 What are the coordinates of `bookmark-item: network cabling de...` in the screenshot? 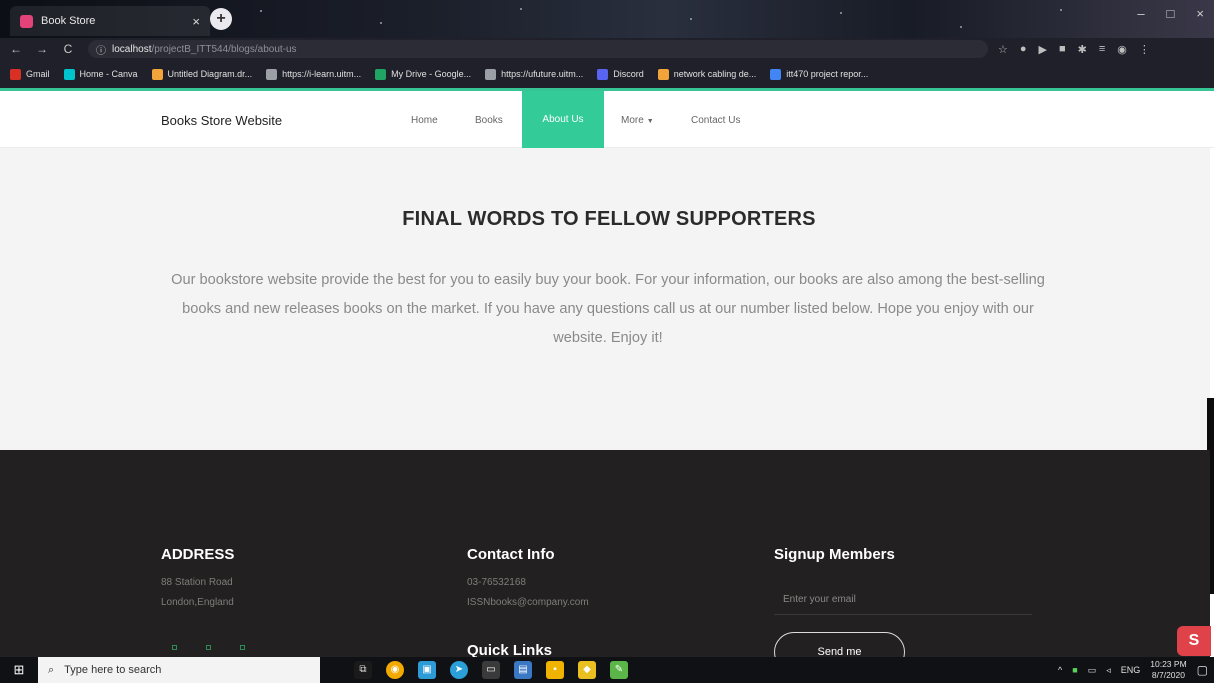 It's located at (707, 74).